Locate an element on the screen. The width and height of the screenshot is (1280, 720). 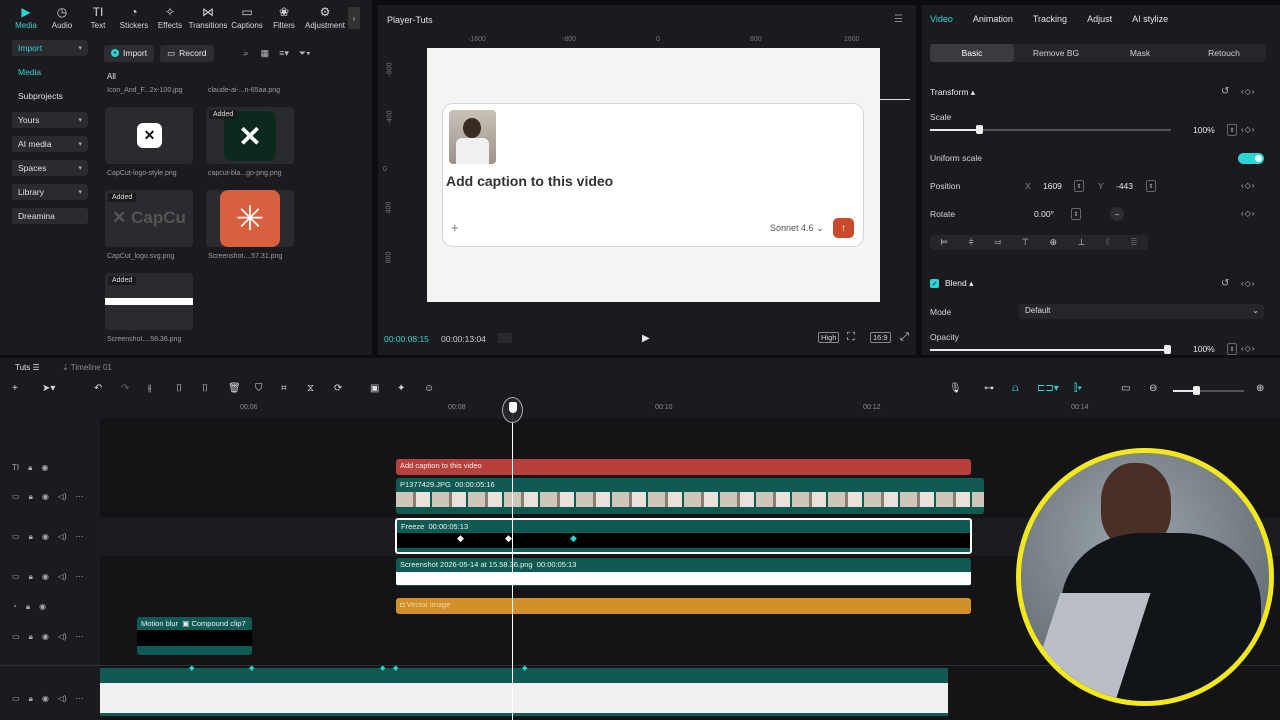
distribute-h-icon: ⦀ is located at coordinates (1108, 242).